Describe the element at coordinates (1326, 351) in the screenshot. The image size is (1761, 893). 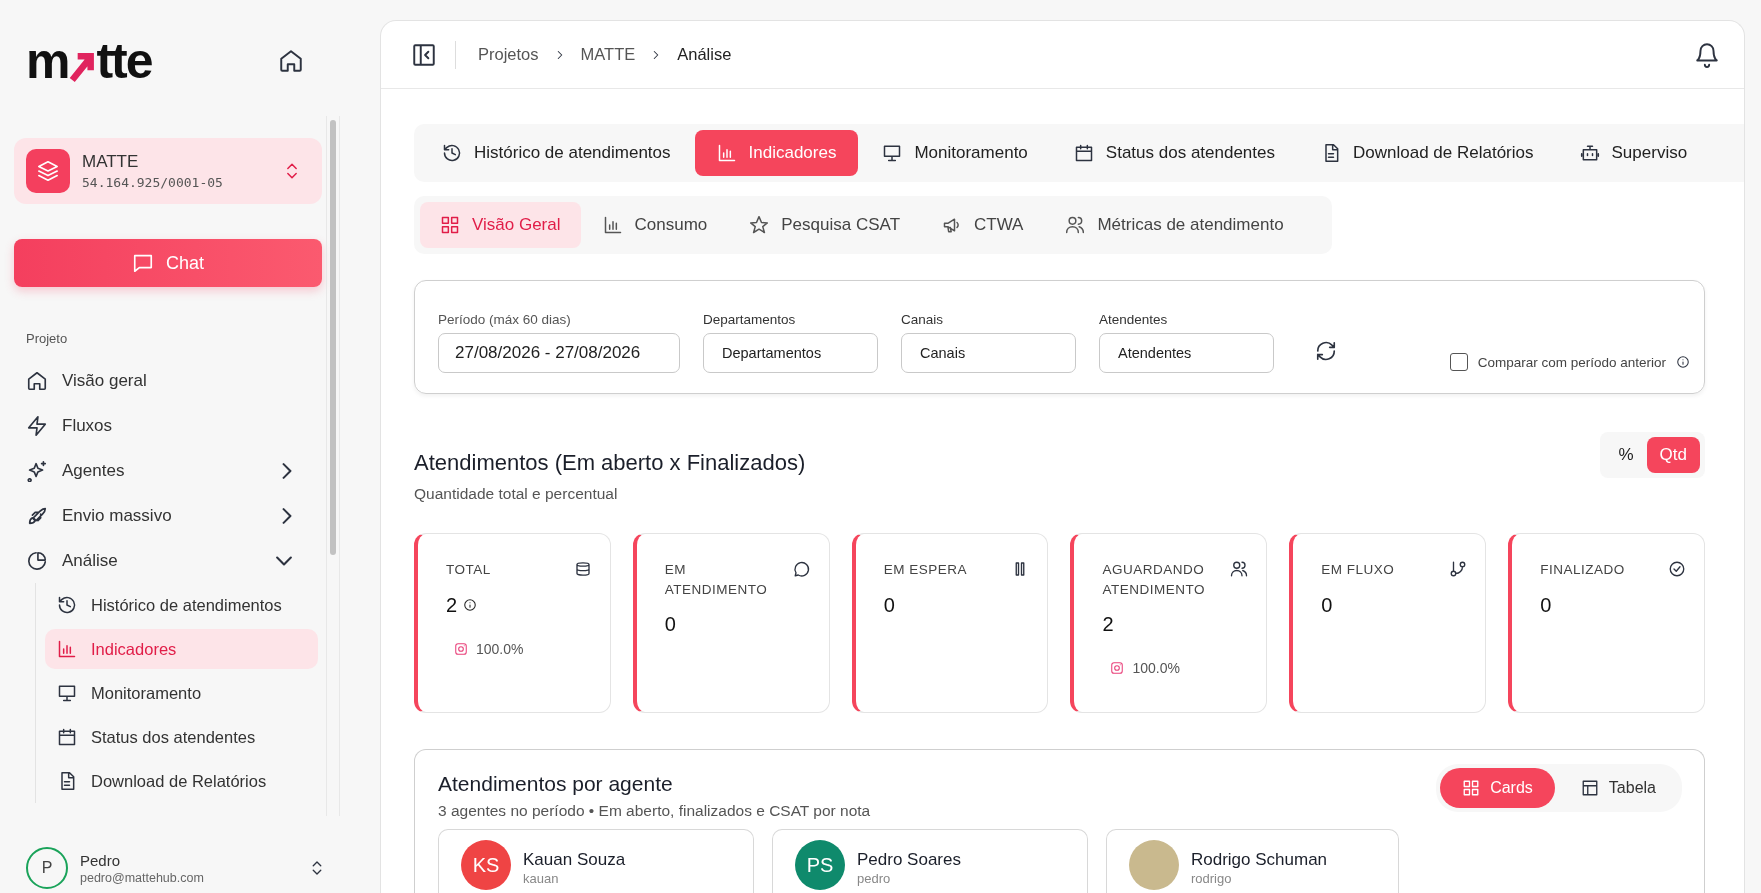
I see `refresh-icon` at that location.